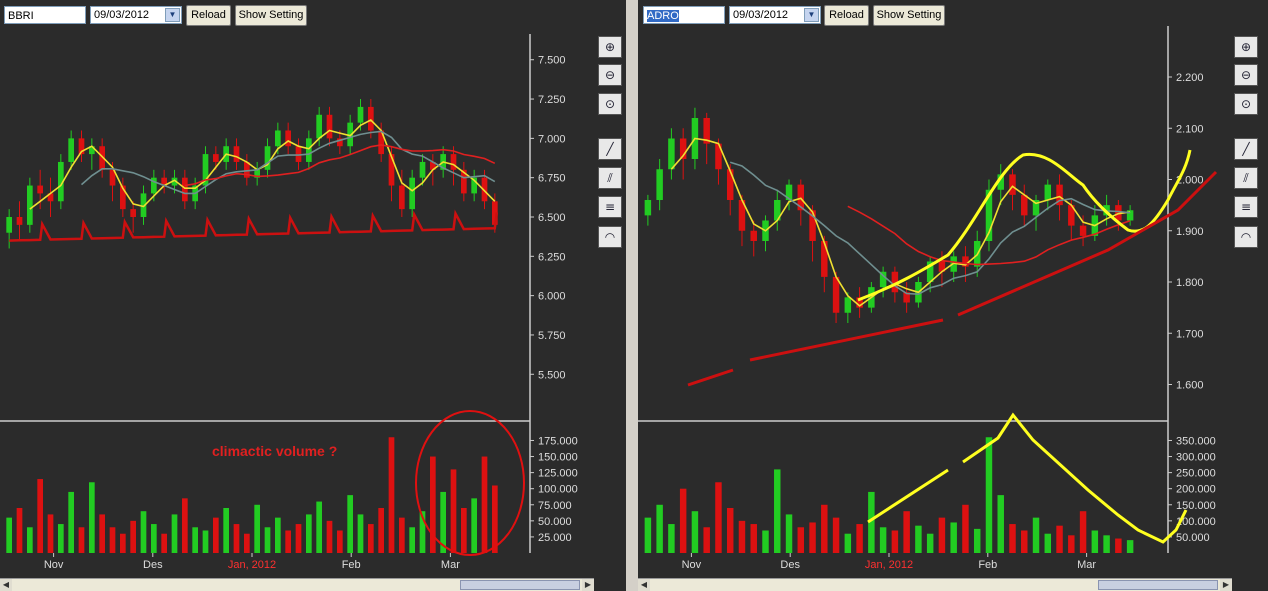 This screenshot has width=1268, height=591. What do you see at coordinates (1196, 441) in the screenshot?
I see `volume-tick-label: 350.000` at bounding box center [1196, 441].